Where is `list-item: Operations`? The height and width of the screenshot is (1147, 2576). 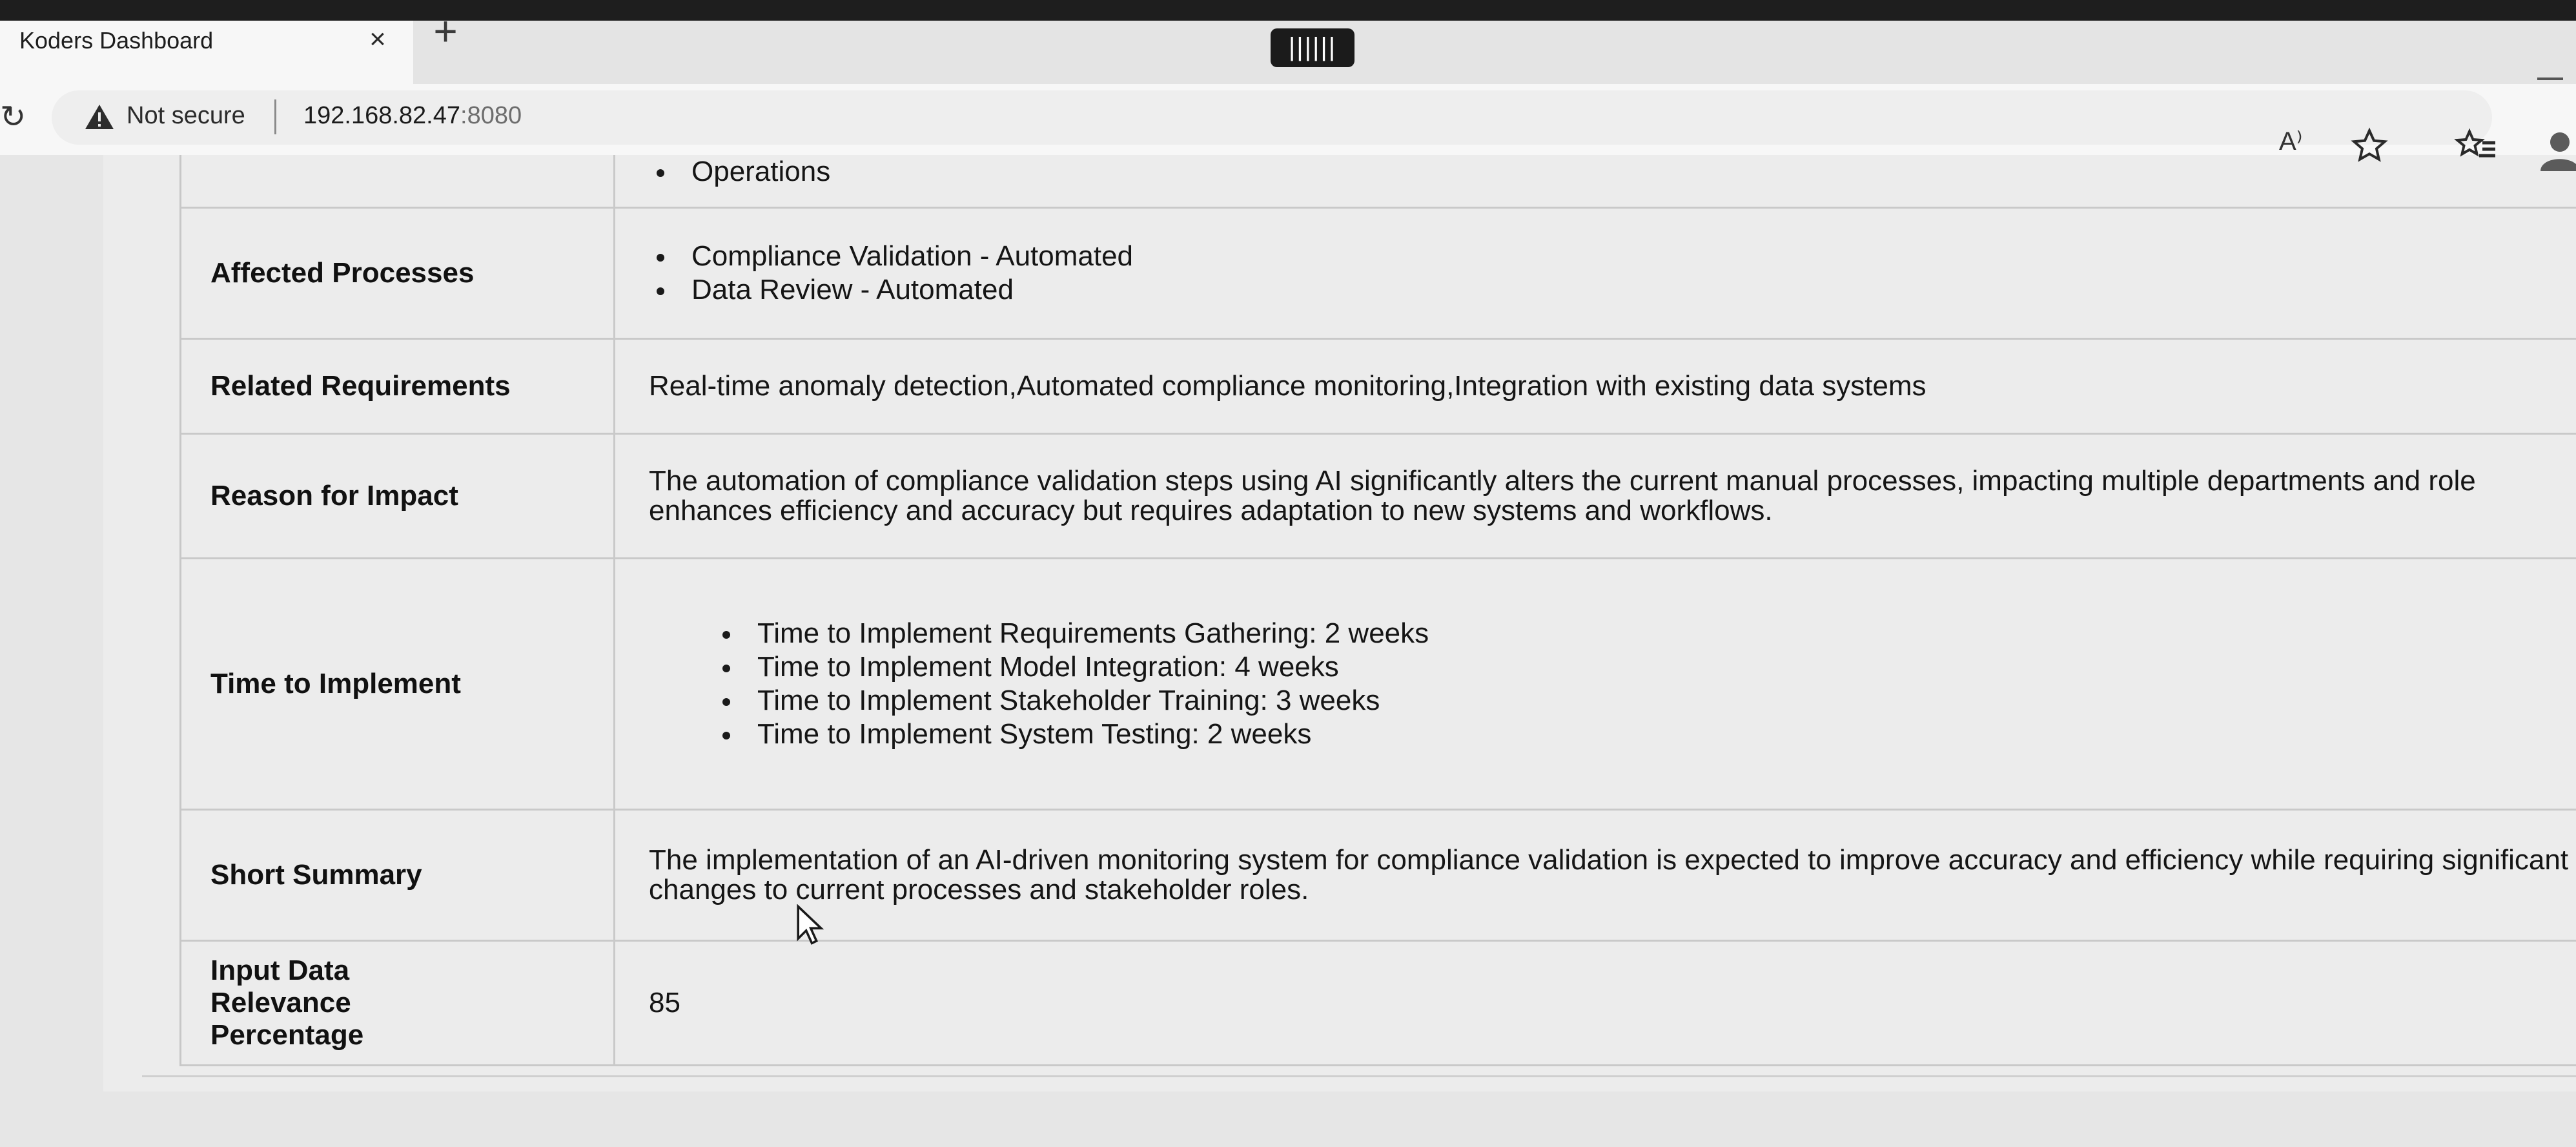 list-item: Operations is located at coordinates (740, 172).